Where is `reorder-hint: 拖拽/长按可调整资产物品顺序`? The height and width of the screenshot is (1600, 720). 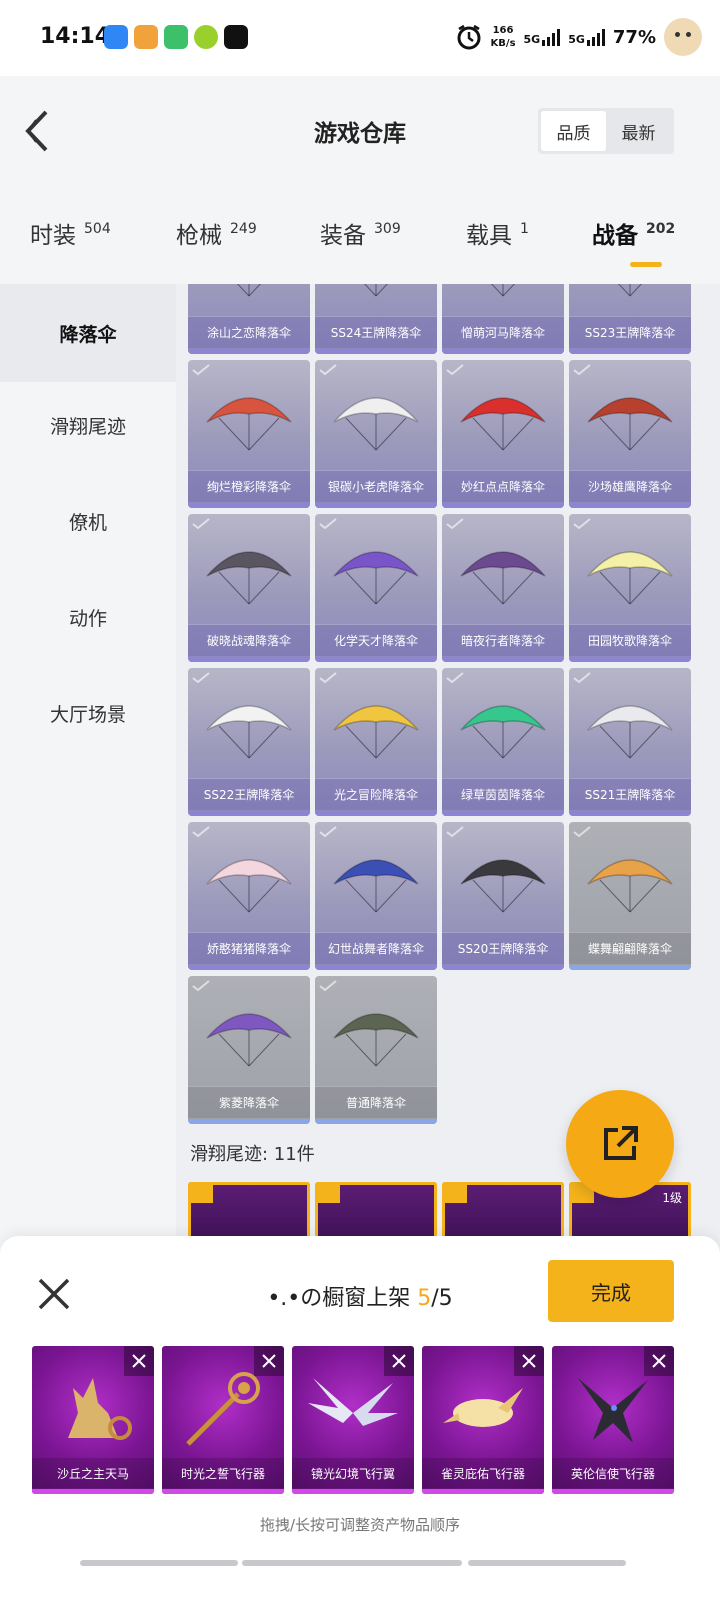
reorder-hint: 拖拽/长按可调整资产物品顺序 is located at coordinates (360, 1525).